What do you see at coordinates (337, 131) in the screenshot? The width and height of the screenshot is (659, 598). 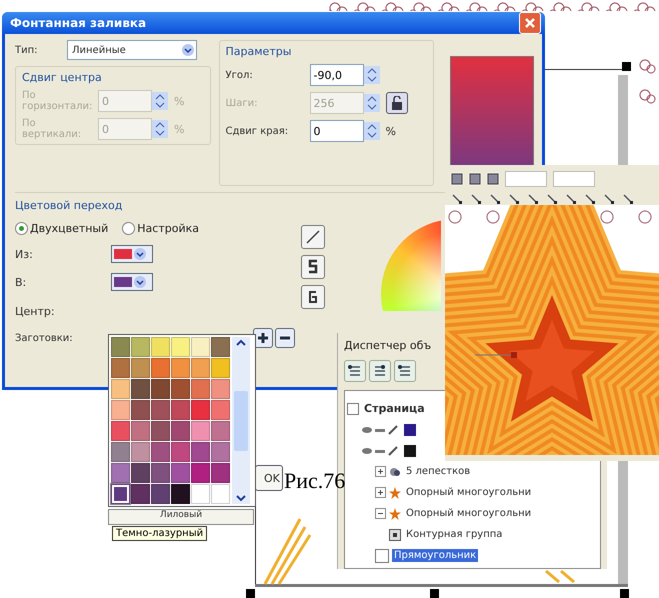 I see `number-field: 0` at bounding box center [337, 131].